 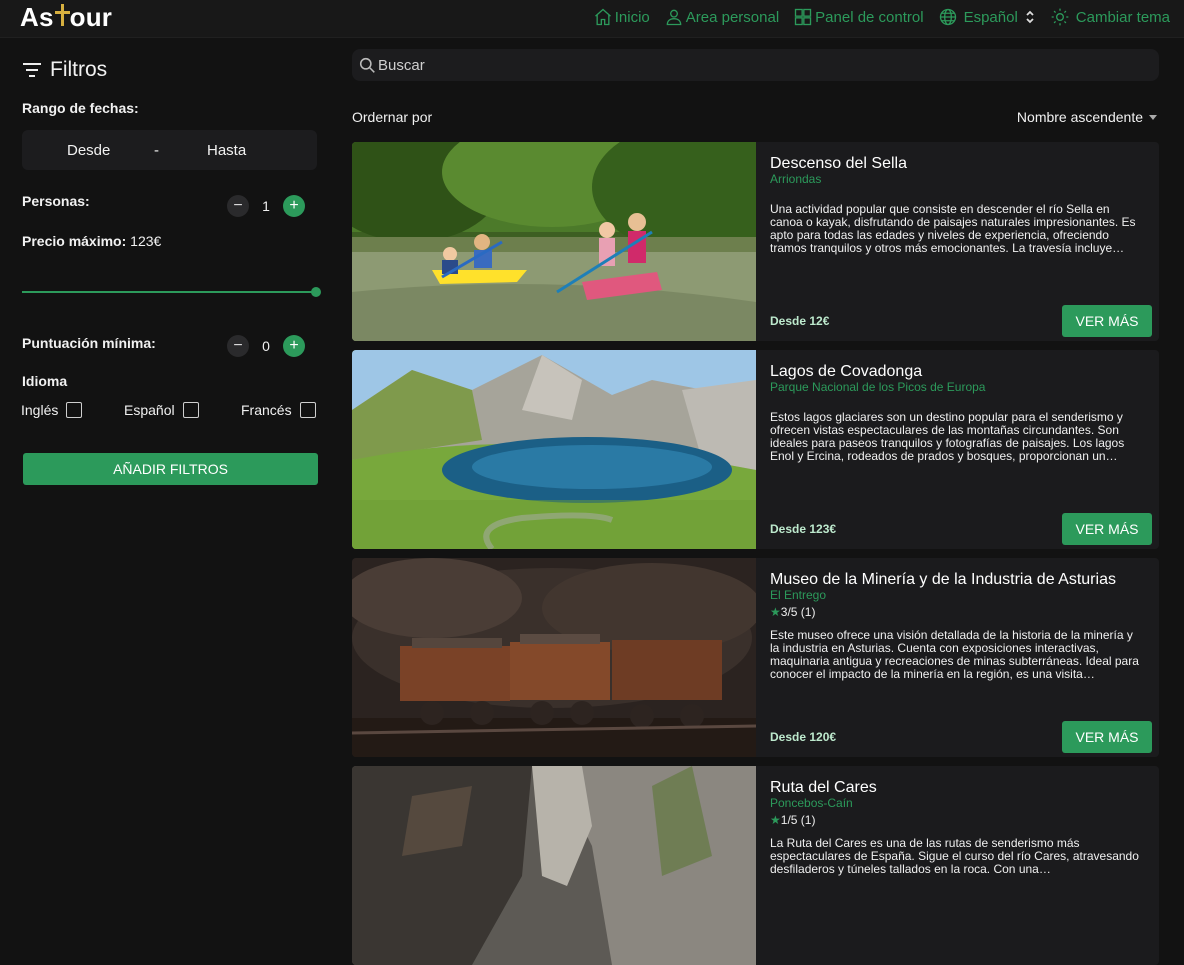 I want to click on filter-icon, so click(x=32, y=70).